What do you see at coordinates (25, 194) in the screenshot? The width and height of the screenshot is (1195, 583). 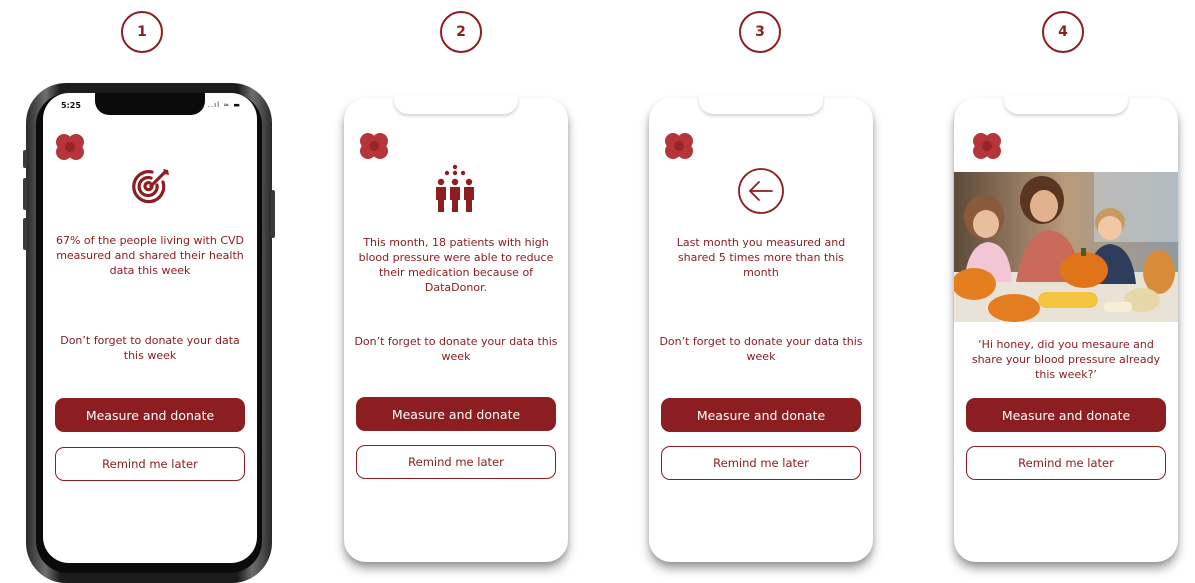 I see `volume-up-button` at bounding box center [25, 194].